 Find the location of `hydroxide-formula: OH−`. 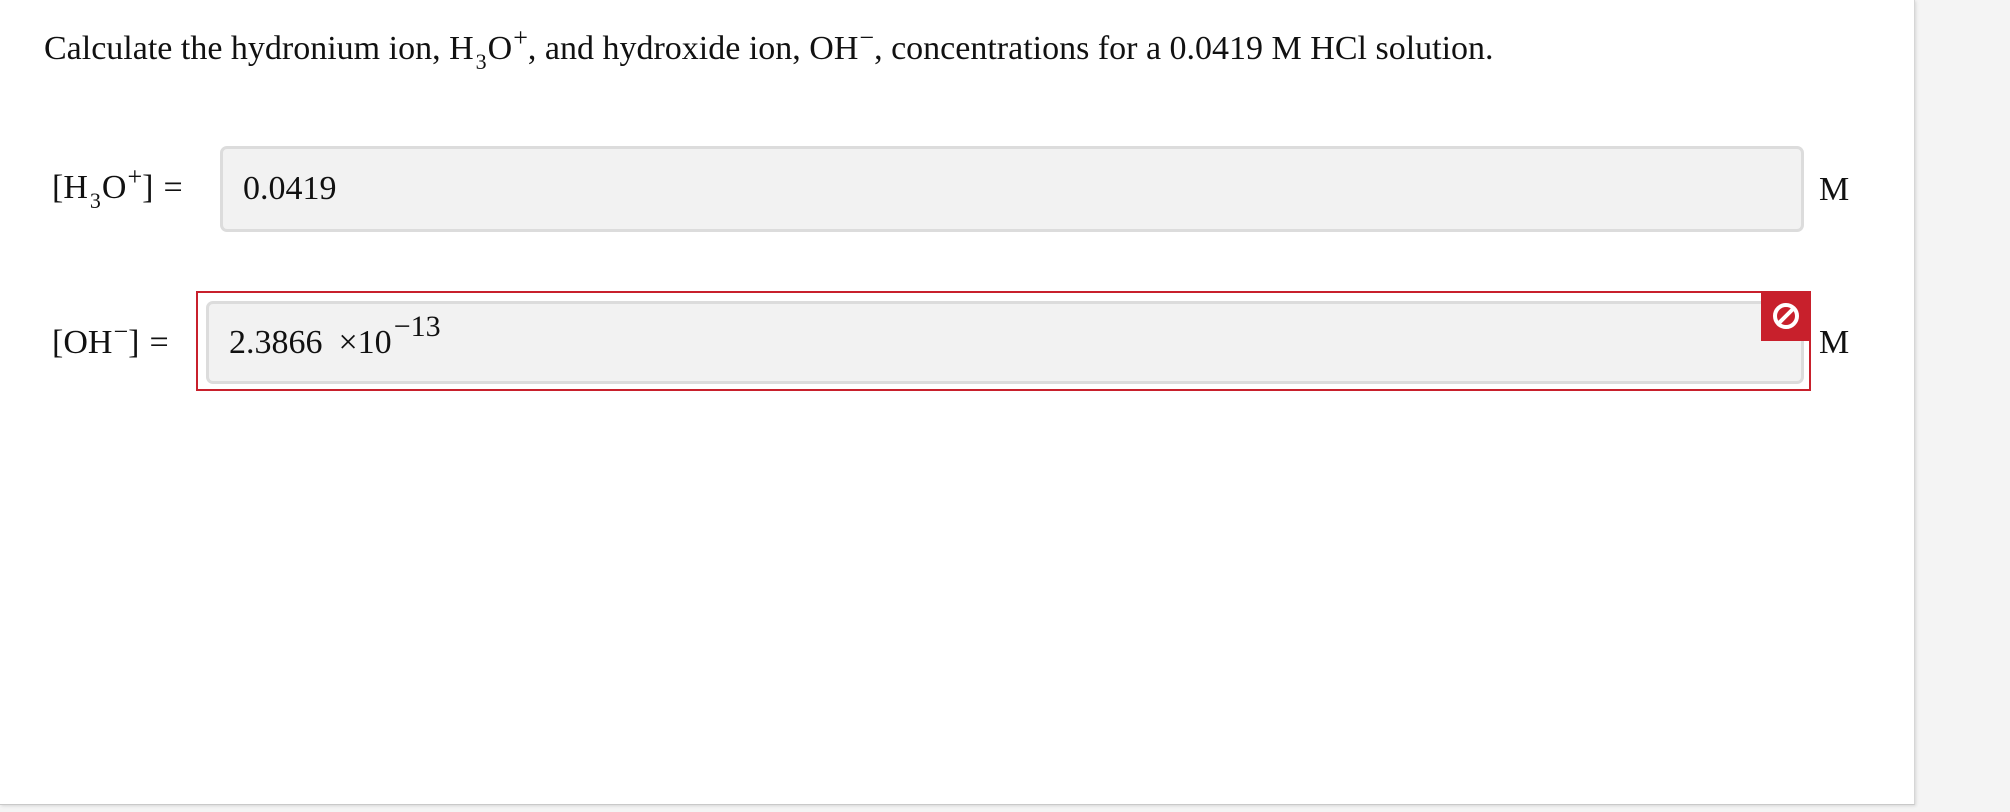

hydroxide-formula: OH− is located at coordinates (842, 45).